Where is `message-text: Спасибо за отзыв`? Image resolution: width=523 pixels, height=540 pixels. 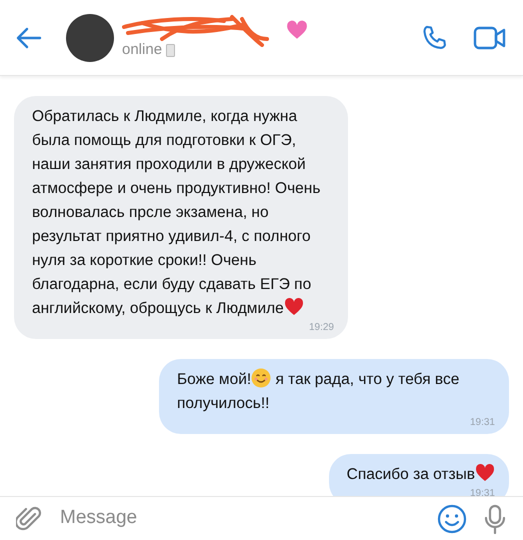 message-text: Спасибо за отзыв is located at coordinates (420, 475).